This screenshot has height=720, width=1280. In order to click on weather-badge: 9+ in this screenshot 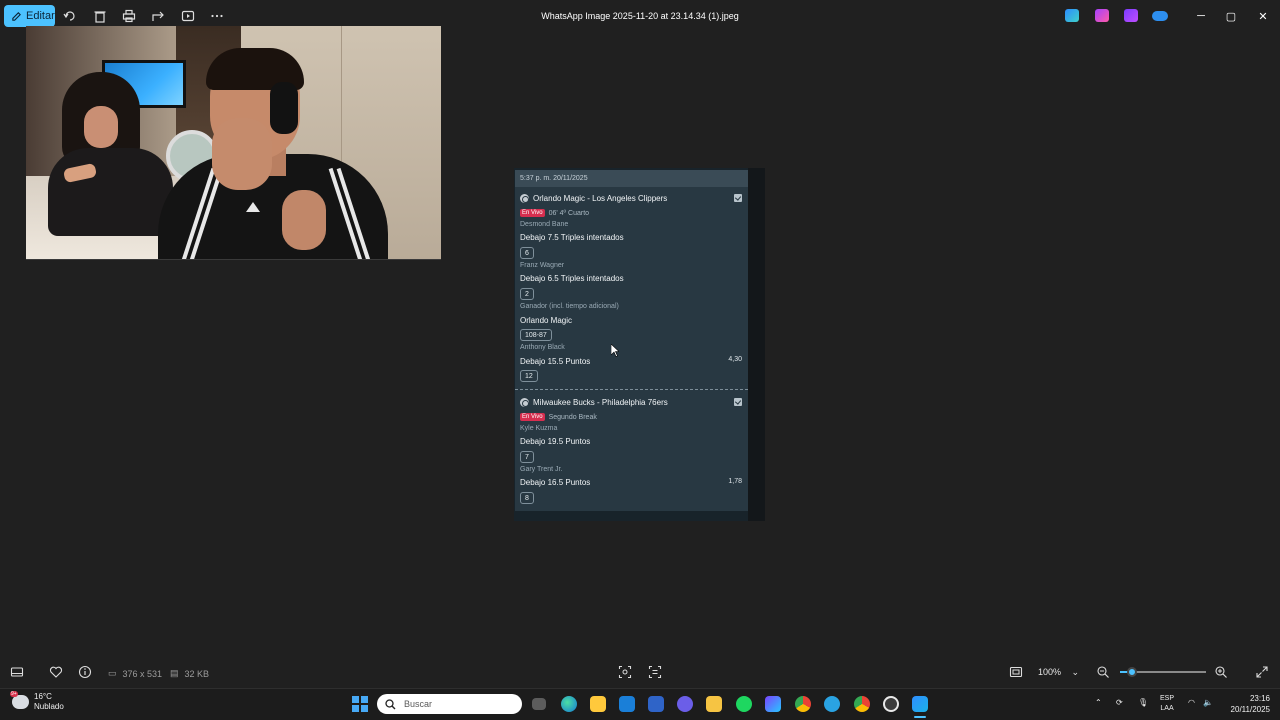, I will do `click(14, 694)`.